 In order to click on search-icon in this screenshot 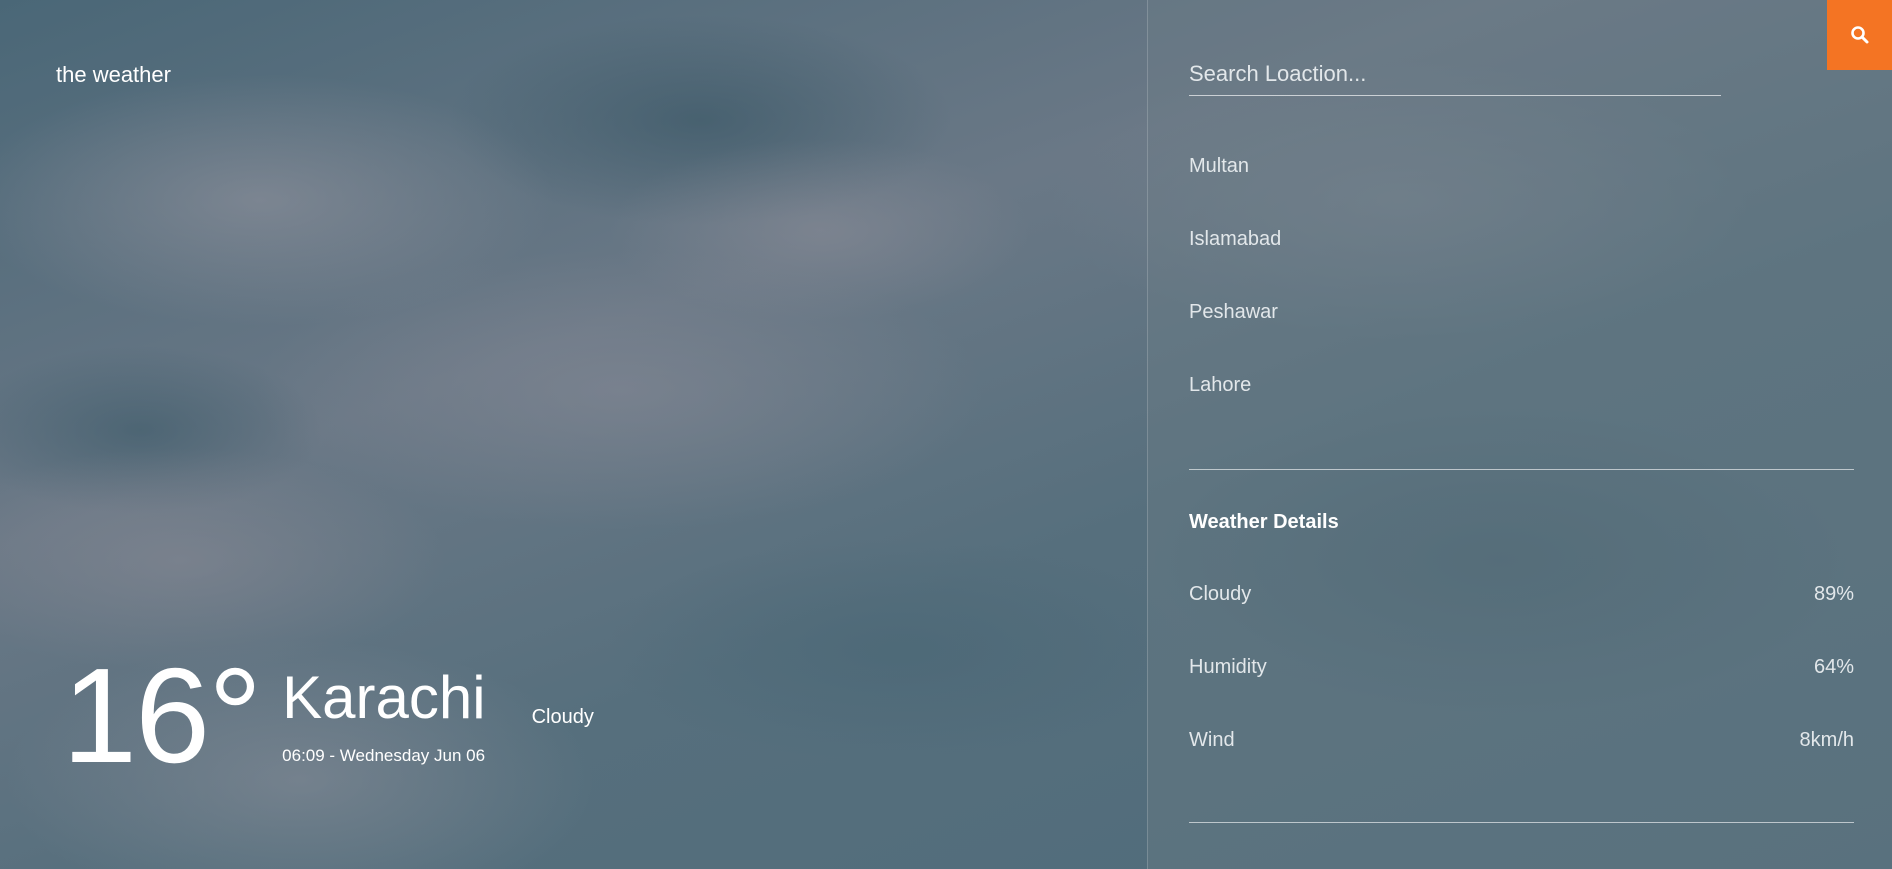, I will do `click(1859, 35)`.